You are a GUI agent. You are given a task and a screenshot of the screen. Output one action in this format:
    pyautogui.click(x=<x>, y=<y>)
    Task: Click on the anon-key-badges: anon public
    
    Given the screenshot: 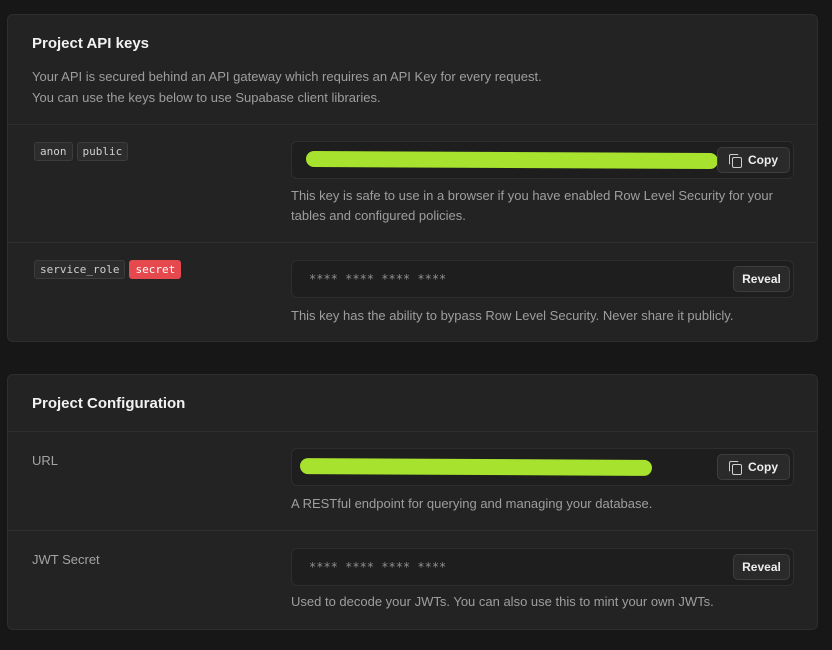 What is the action you would take?
    pyautogui.click(x=81, y=151)
    